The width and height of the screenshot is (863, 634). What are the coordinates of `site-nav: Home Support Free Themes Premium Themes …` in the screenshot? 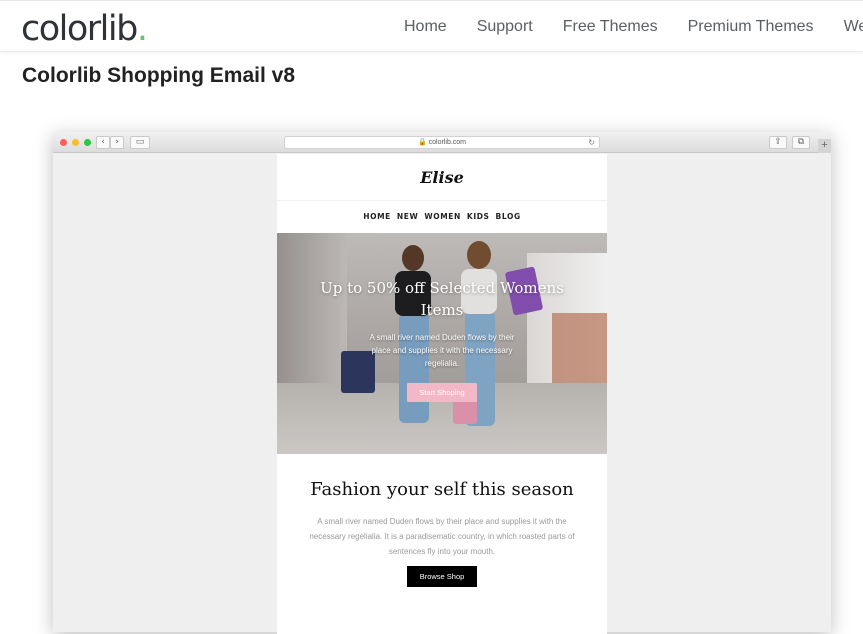 It's located at (633, 27).